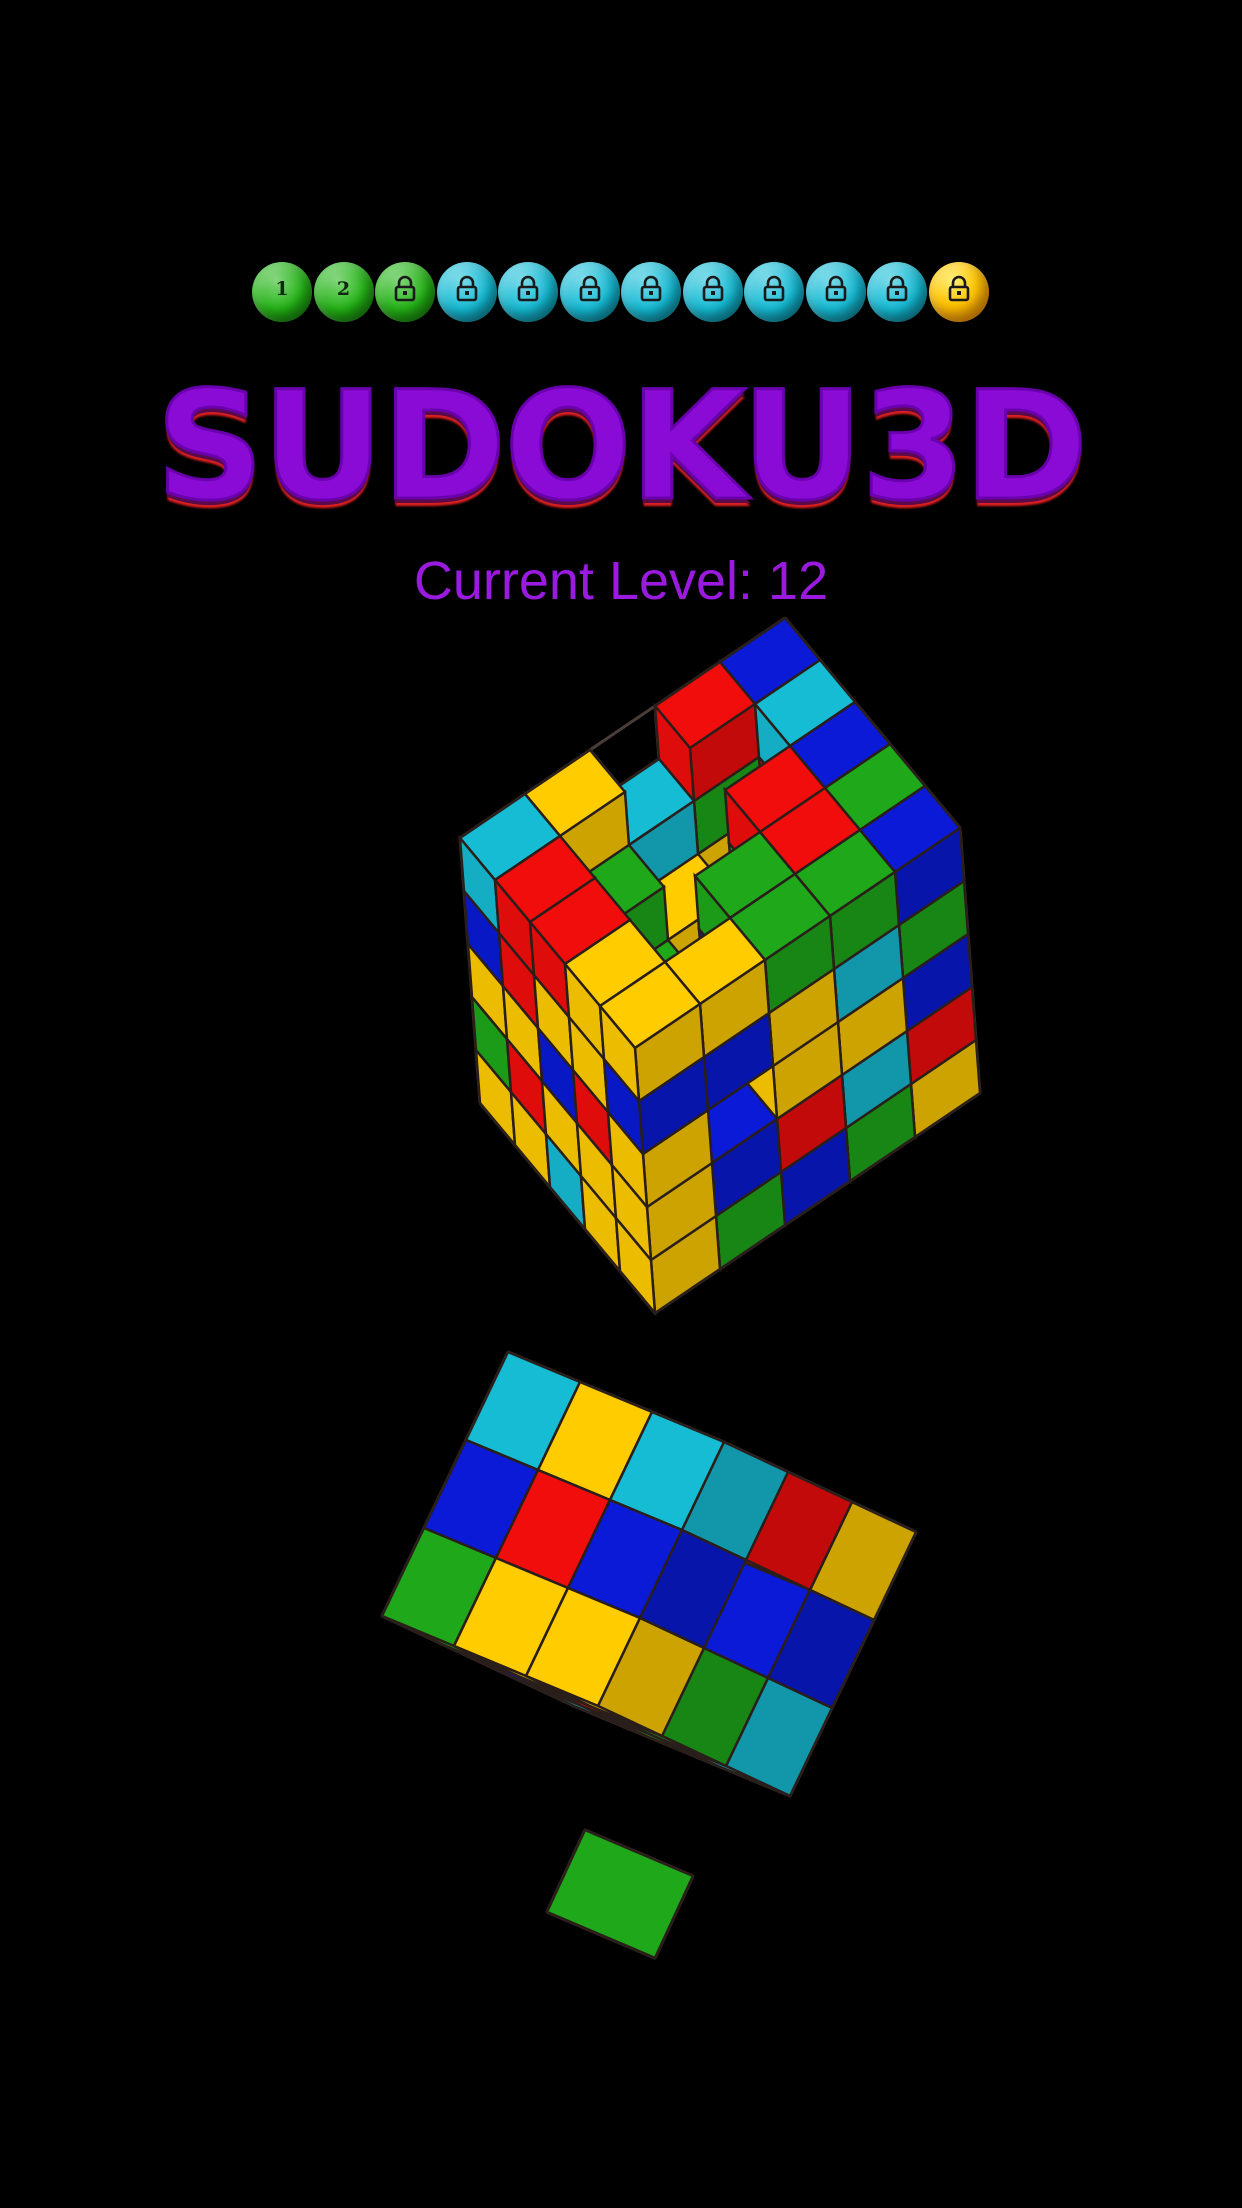  I want to click on small-cube, so click(620, 1894).